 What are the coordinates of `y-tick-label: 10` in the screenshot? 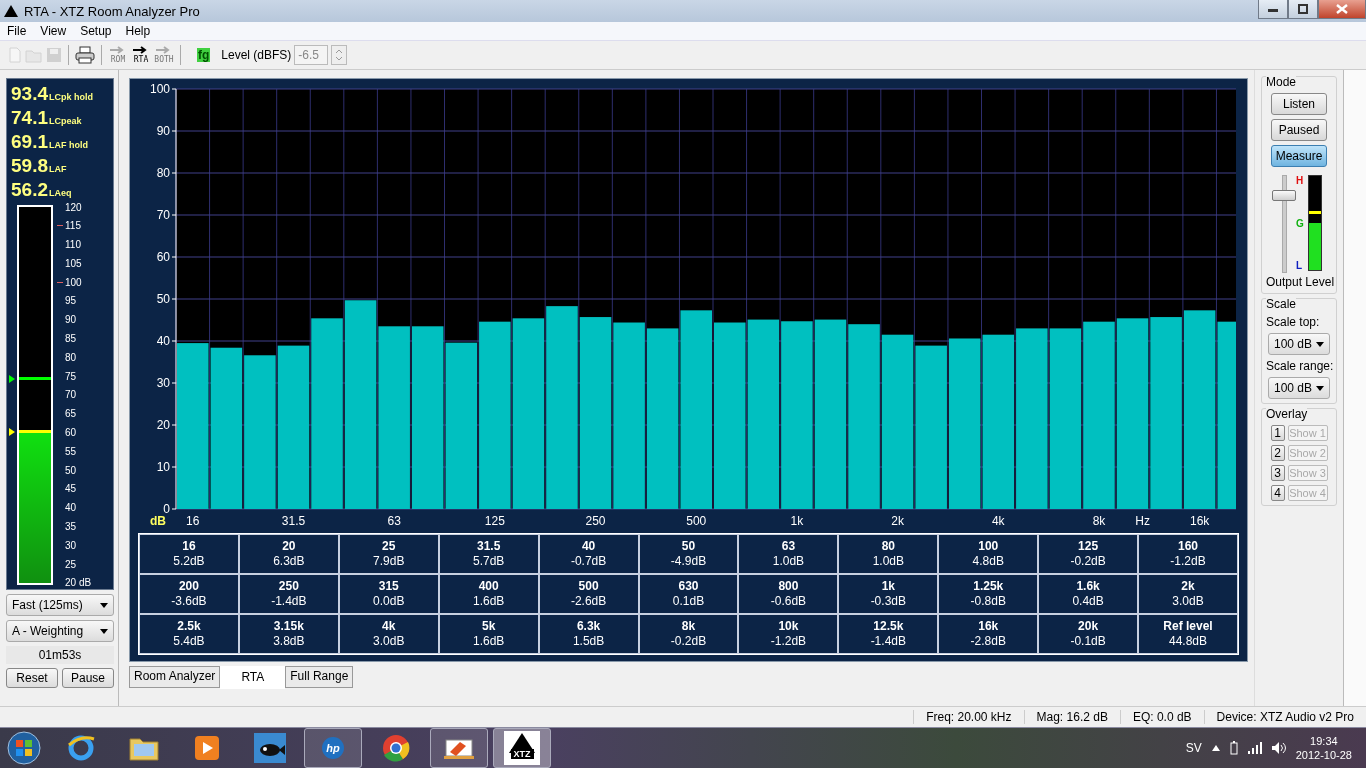 It's located at (163, 467).